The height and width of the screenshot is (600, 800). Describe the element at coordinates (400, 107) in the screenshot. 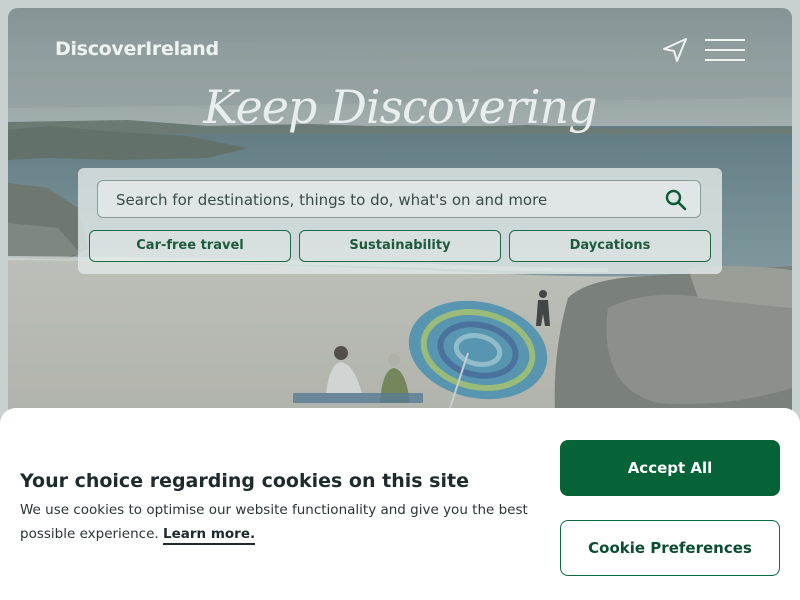

I see `hero-tagline: Keep Discovering` at that location.